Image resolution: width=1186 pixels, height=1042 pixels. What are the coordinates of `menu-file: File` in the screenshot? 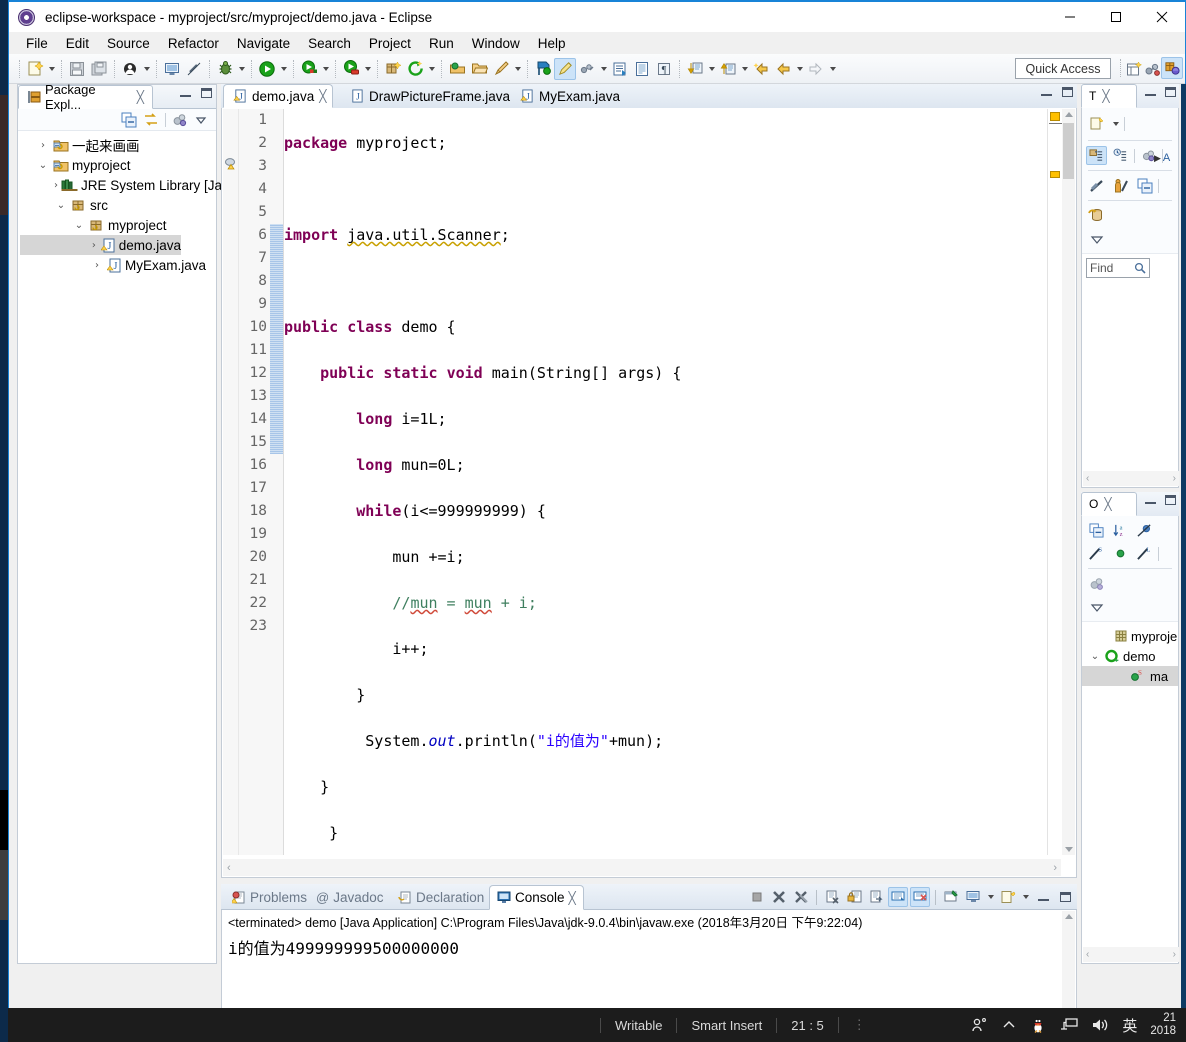 It's located at (37, 43).